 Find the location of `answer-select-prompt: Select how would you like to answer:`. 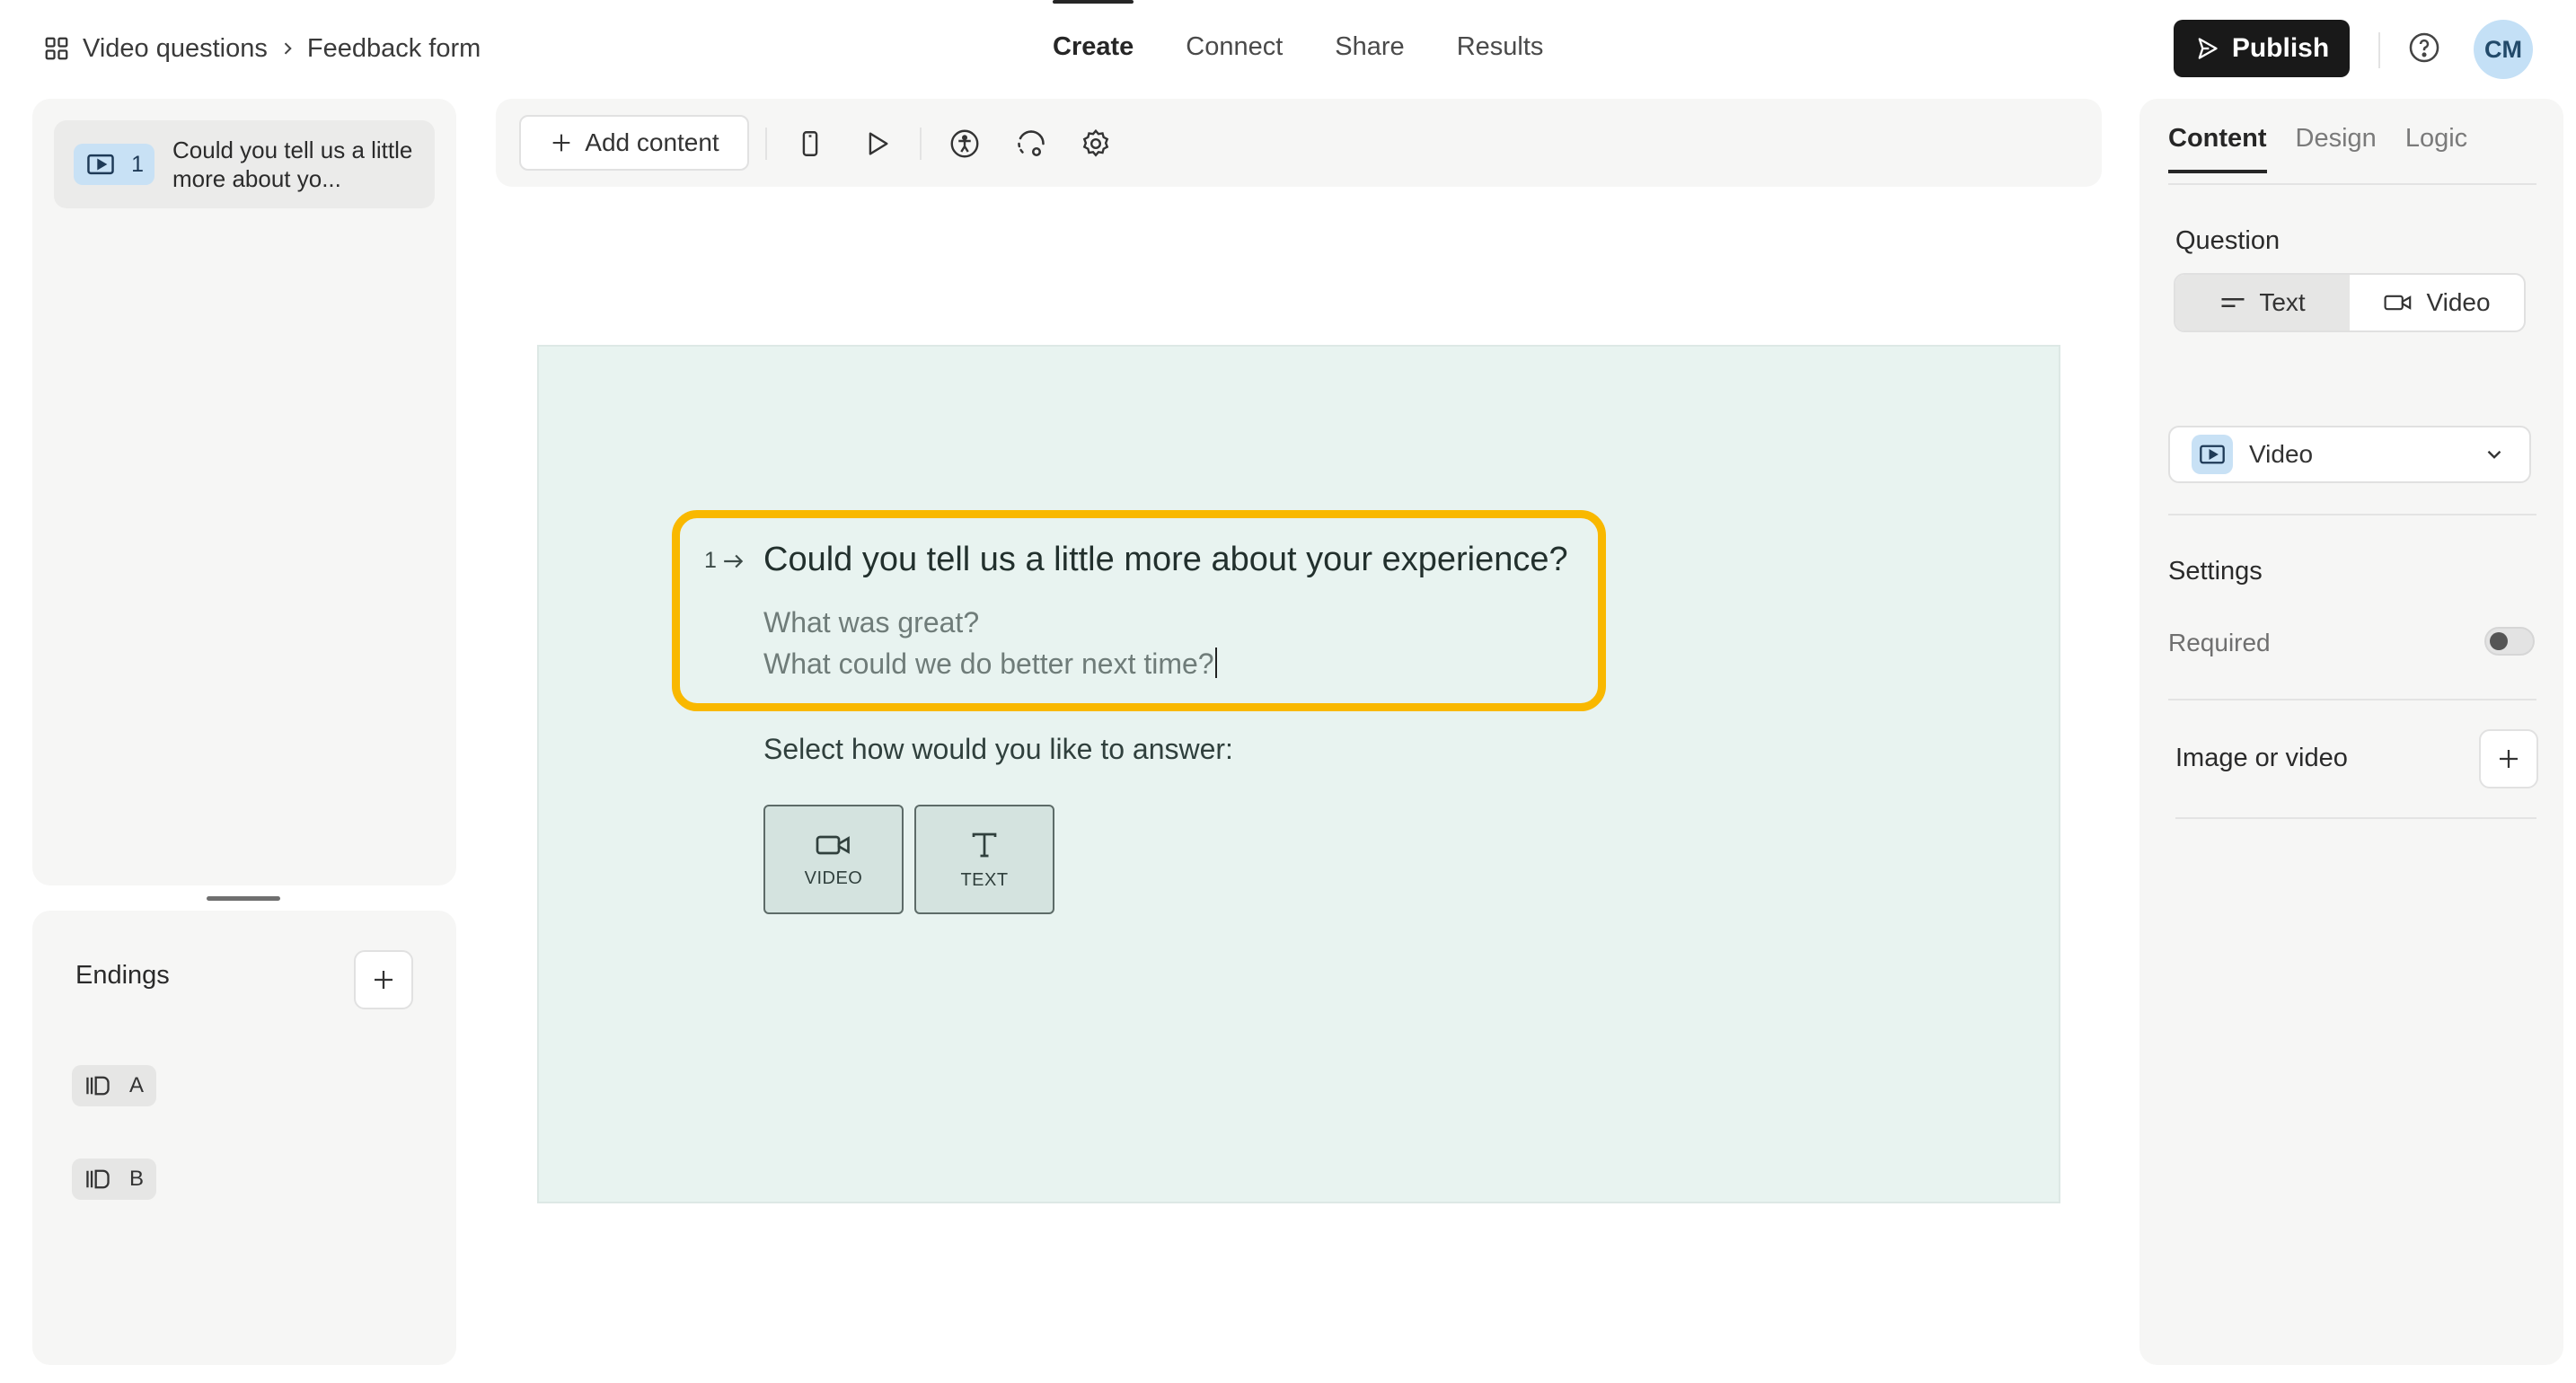

answer-select-prompt: Select how would you like to answer: is located at coordinates (998, 749).